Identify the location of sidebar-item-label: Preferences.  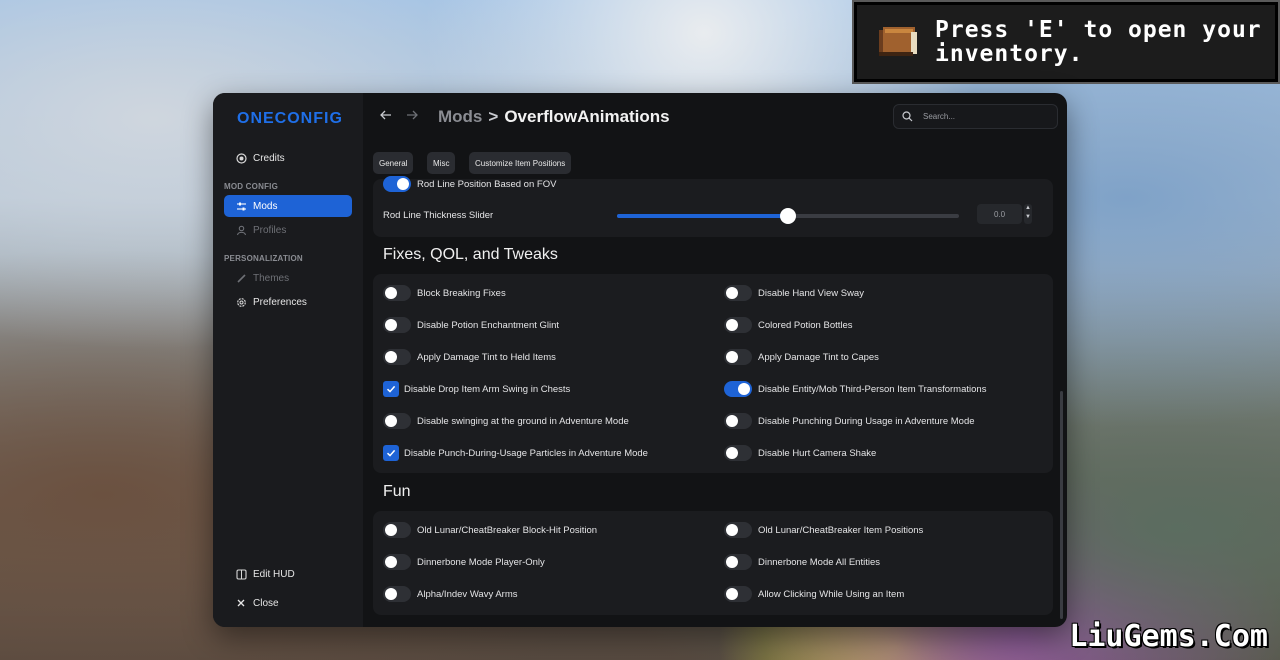
(280, 302).